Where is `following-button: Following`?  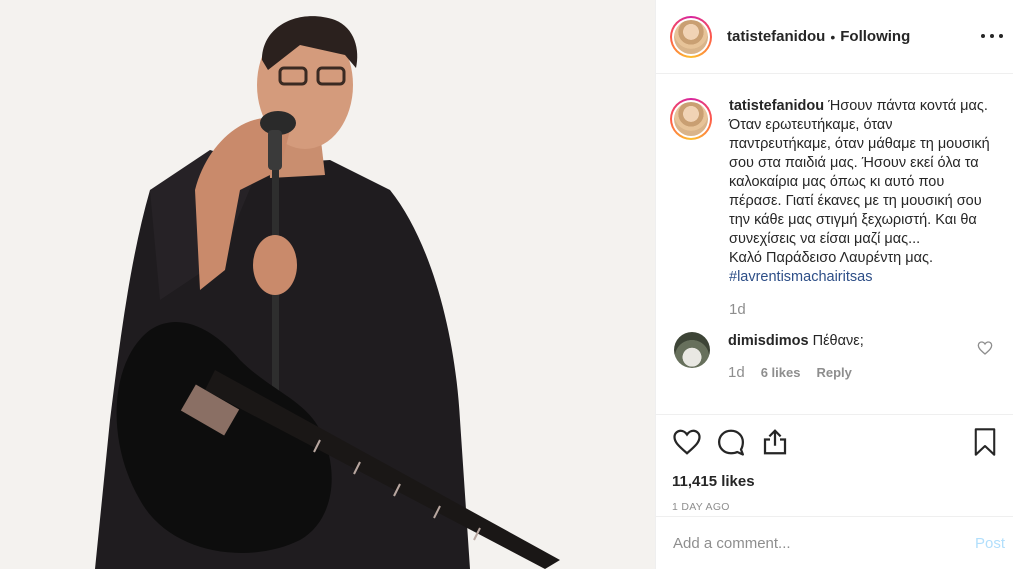
following-button: Following is located at coordinates (875, 36).